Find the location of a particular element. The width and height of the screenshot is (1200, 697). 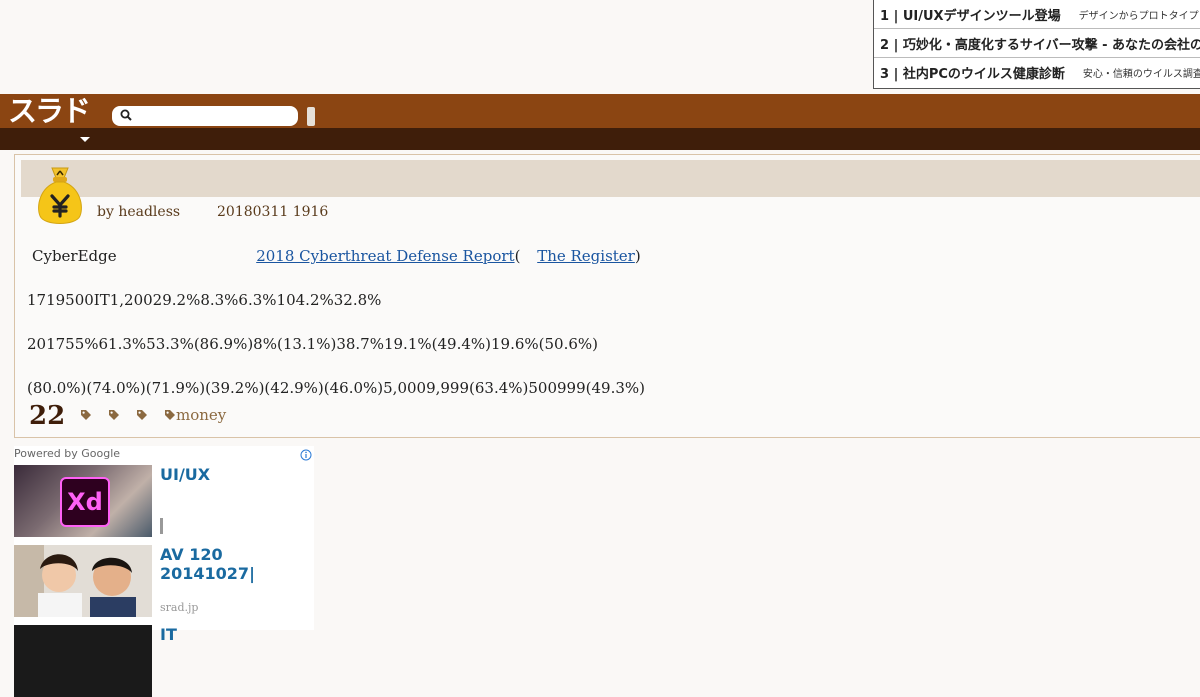

ranking-item-title: 1 | UI/UXデザインツール登場 is located at coordinates (970, 16).